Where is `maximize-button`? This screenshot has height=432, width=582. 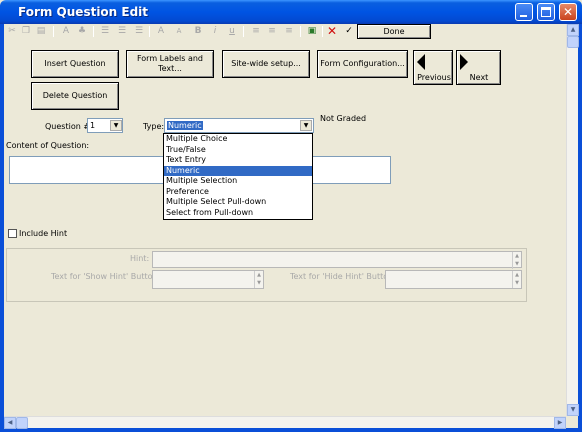 maximize-button is located at coordinates (546, 12).